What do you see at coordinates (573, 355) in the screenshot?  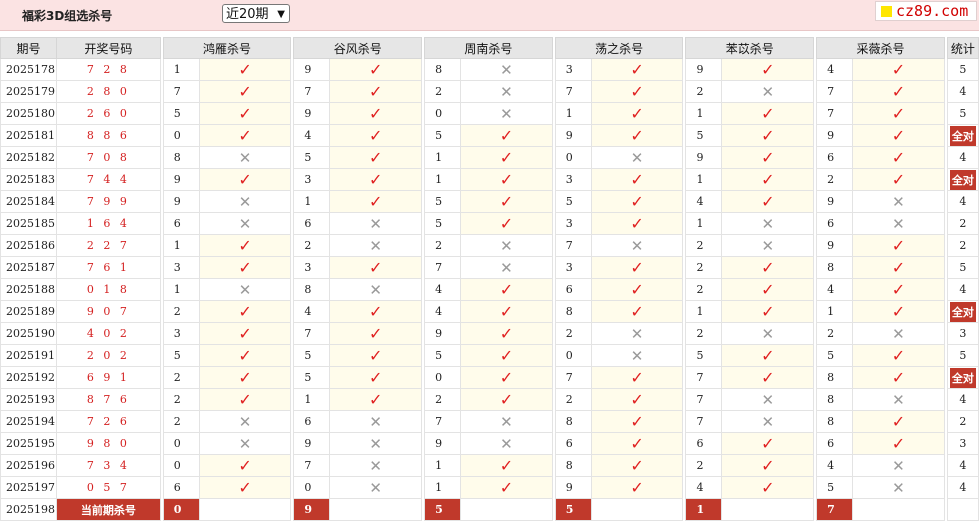 I see `kill-number-cell: 0` at bounding box center [573, 355].